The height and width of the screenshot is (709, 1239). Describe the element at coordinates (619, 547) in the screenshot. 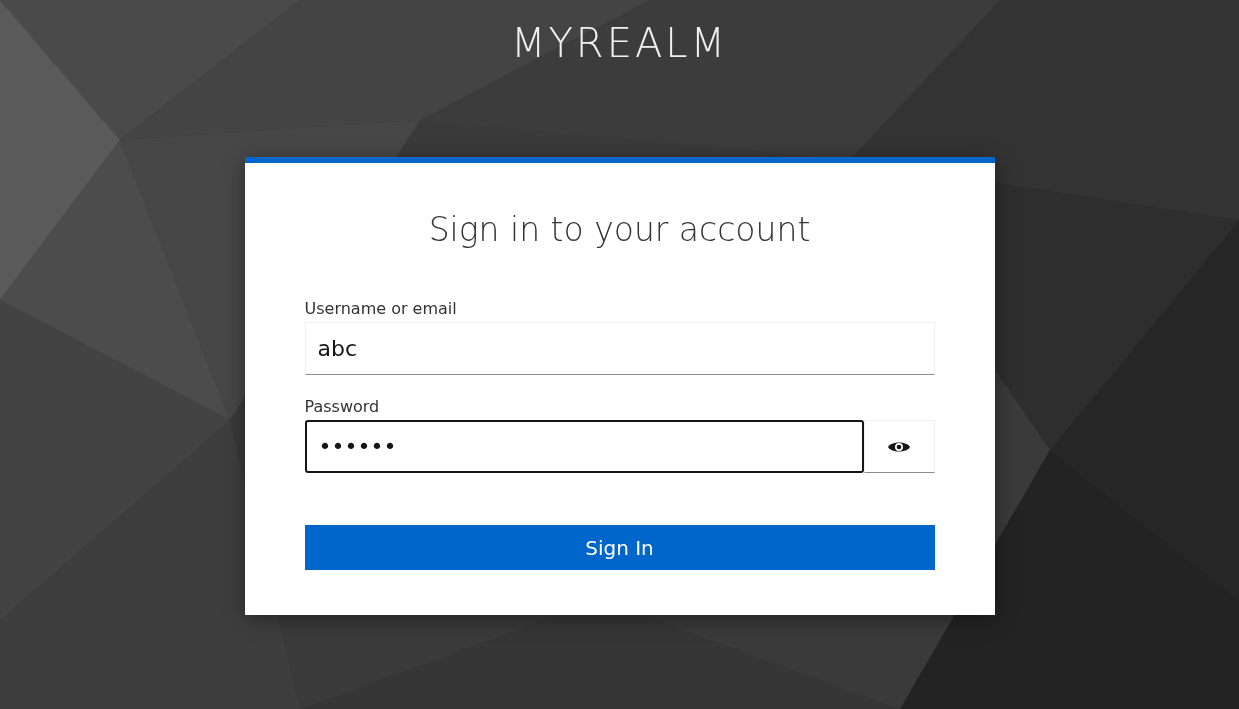

I see `sign-in-button: Sign In` at that location.